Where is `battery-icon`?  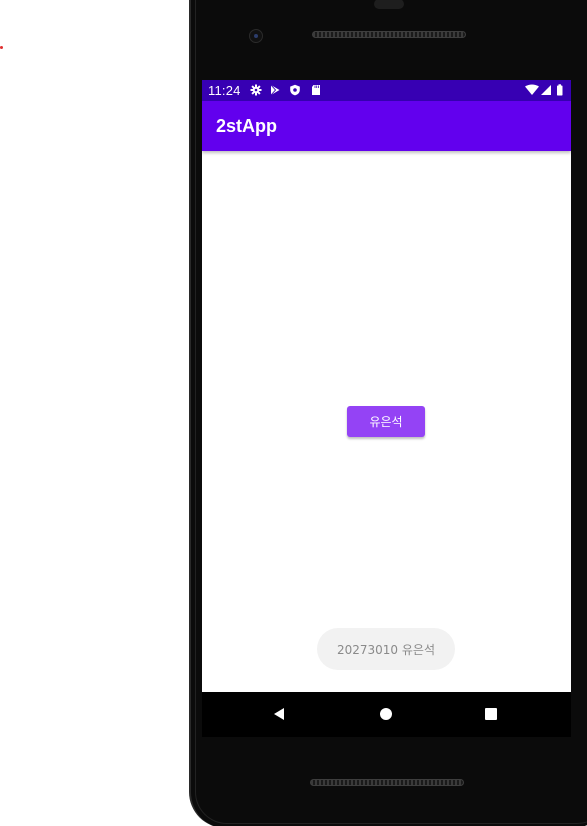
battery-icon is located at coordinates (560, 90).